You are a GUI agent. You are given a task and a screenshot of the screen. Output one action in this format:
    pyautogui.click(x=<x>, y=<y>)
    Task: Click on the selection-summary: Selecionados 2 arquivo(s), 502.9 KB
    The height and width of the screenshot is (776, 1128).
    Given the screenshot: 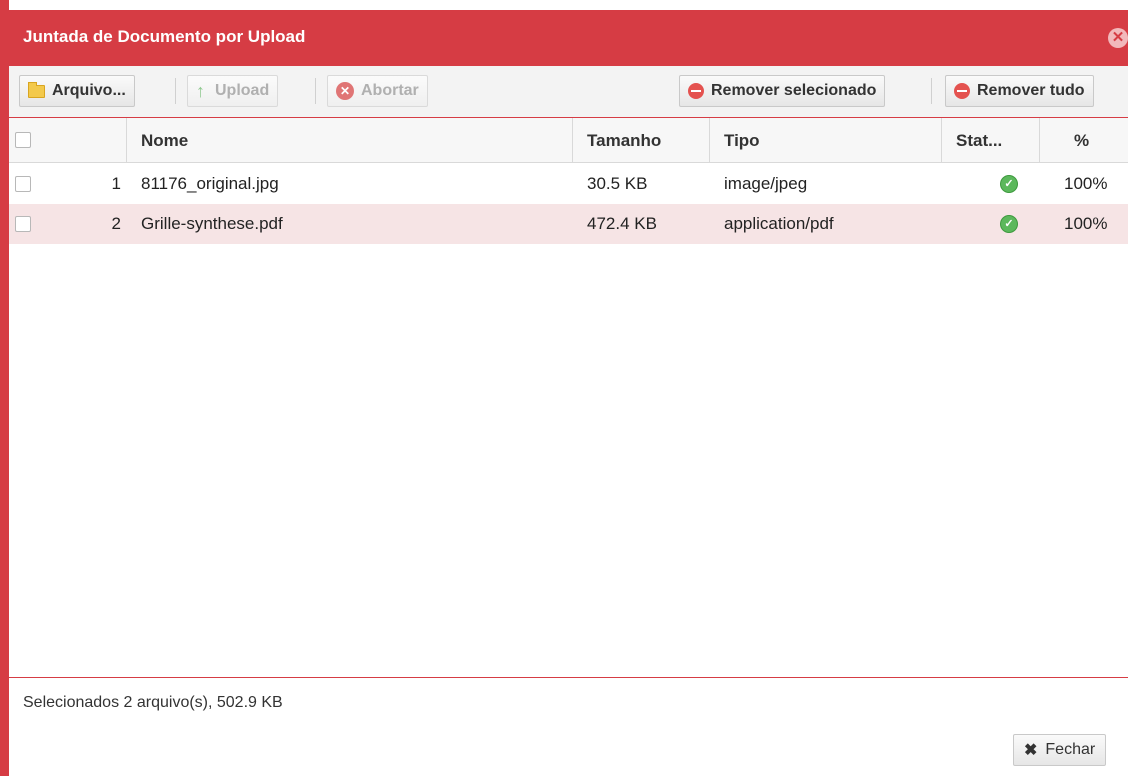 What is the action you would take?
    pyautogui.click(x=153, y=702)
    